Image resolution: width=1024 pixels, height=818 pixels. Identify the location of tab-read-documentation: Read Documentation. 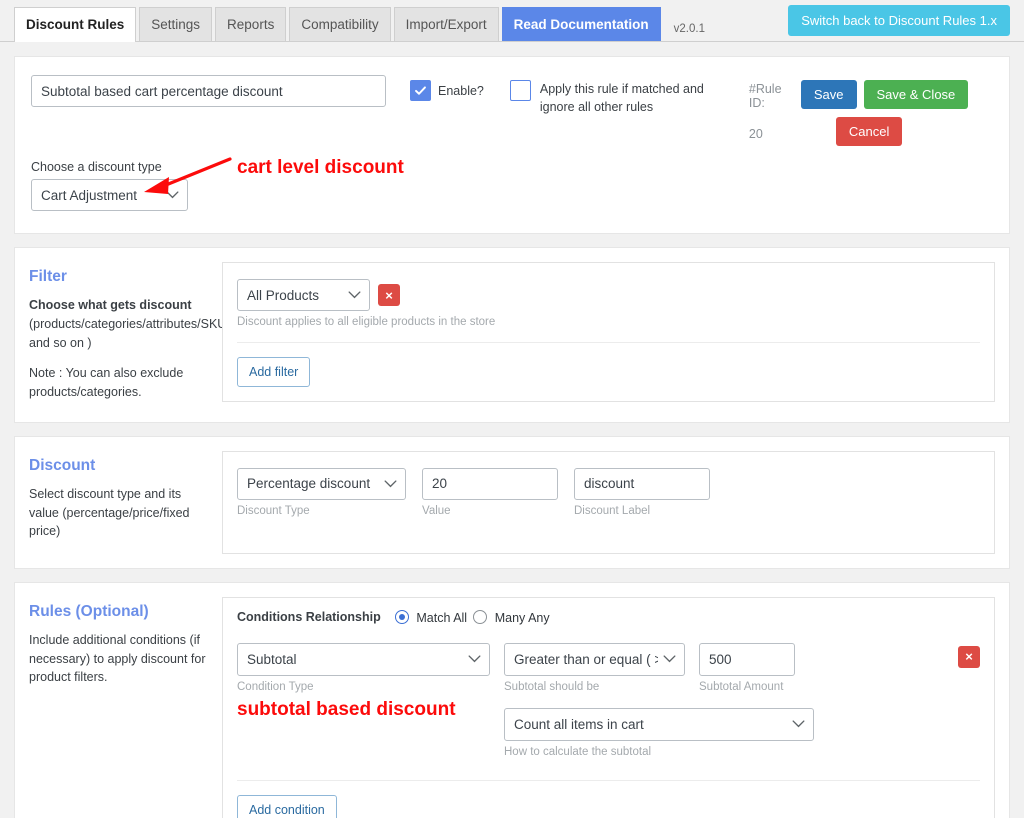
(581, 24).